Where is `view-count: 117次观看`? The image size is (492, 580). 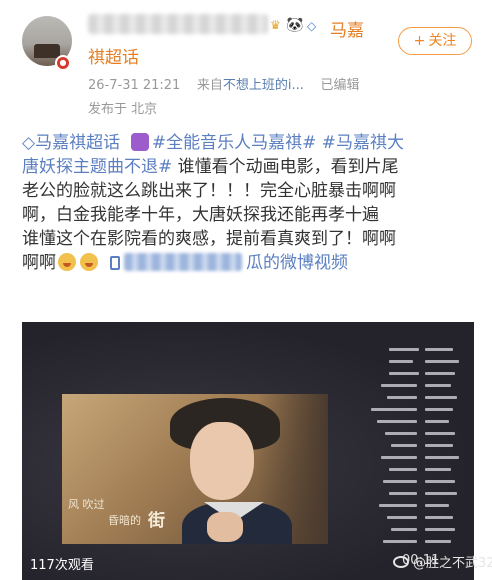
view-count: 117次观看 is located at coordinates (62, 565).